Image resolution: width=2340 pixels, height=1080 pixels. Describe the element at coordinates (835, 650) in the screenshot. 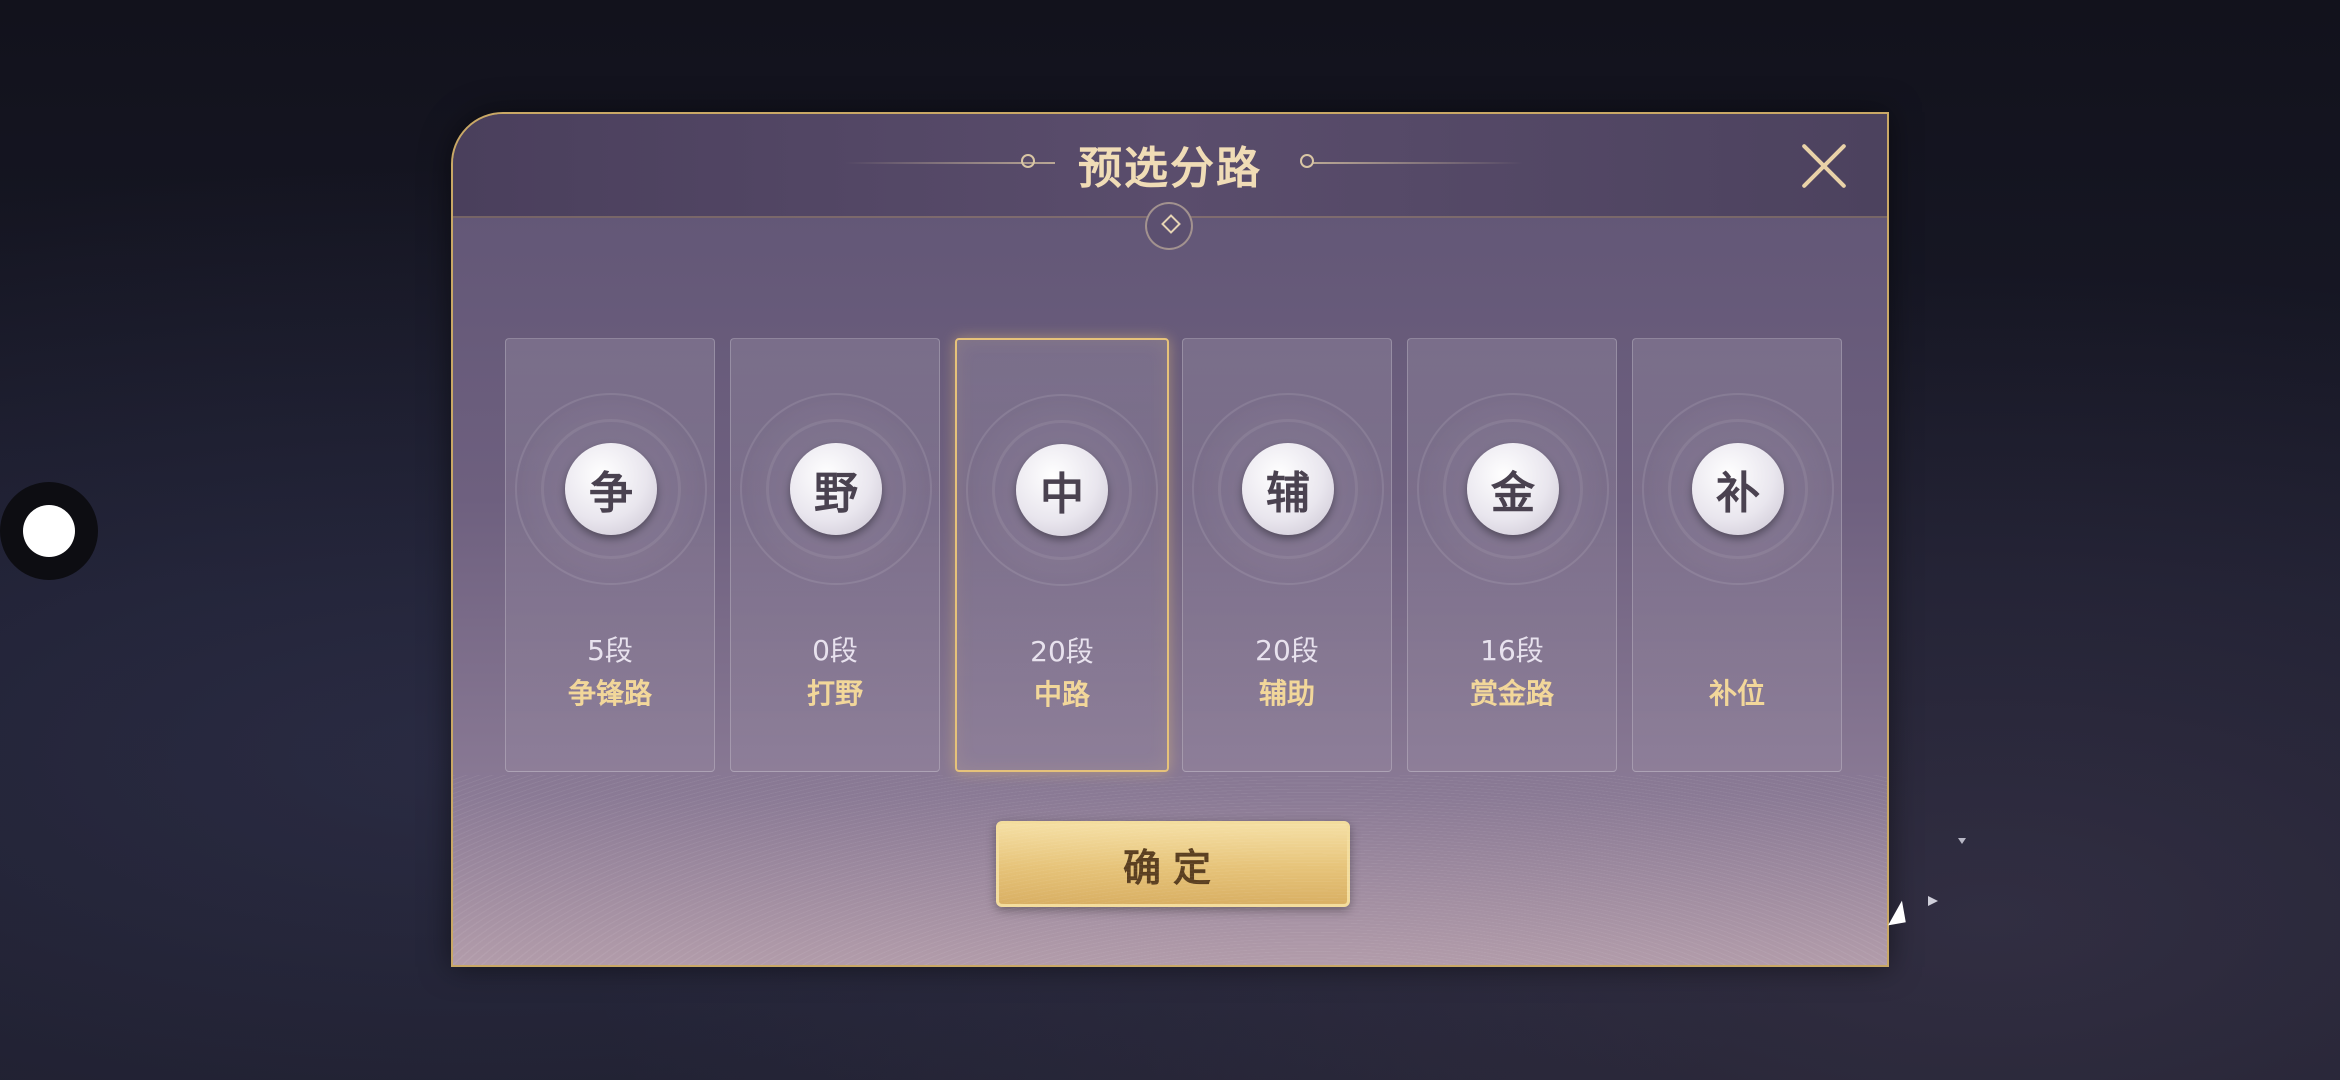

I see `lane-rank: 0段` at that location.